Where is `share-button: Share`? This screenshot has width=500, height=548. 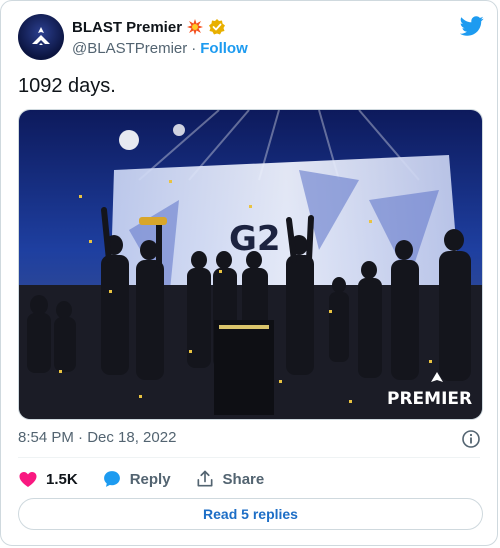 share-button: Share is located at coordinates (230, 479).